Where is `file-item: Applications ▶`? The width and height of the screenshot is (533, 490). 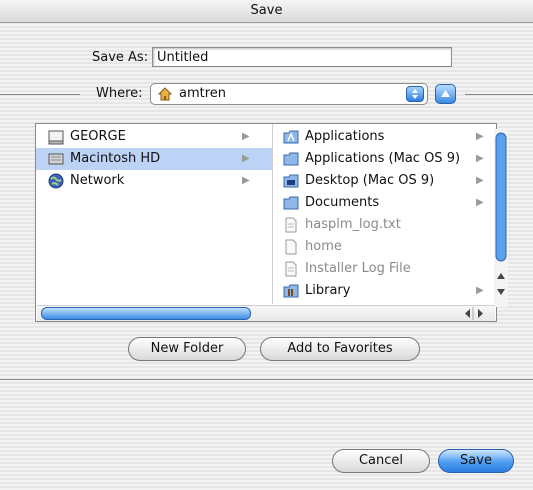
file-item: Applications ▶ is located at coordinates (384, 137).